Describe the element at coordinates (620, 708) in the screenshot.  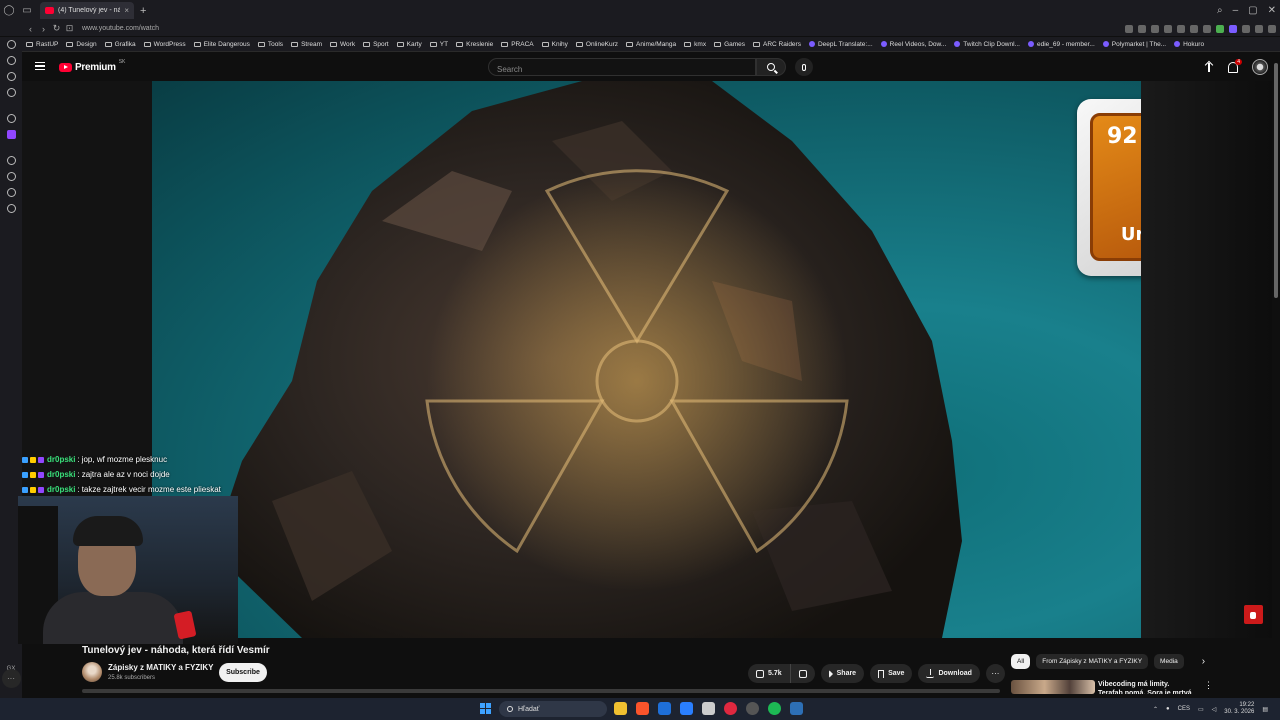
I see `file-explorer-icon` at that location.